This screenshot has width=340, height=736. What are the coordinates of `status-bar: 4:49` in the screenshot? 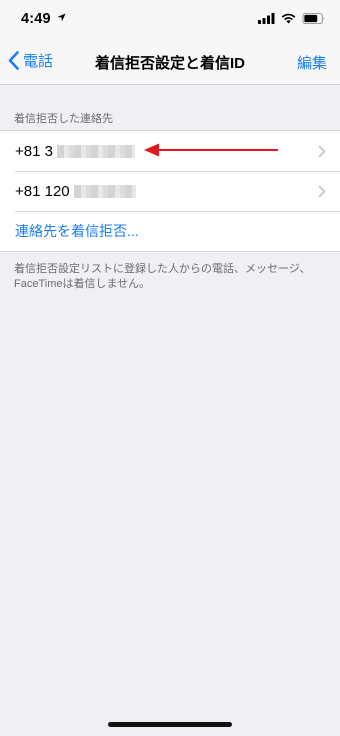 It's located at (170, 20).